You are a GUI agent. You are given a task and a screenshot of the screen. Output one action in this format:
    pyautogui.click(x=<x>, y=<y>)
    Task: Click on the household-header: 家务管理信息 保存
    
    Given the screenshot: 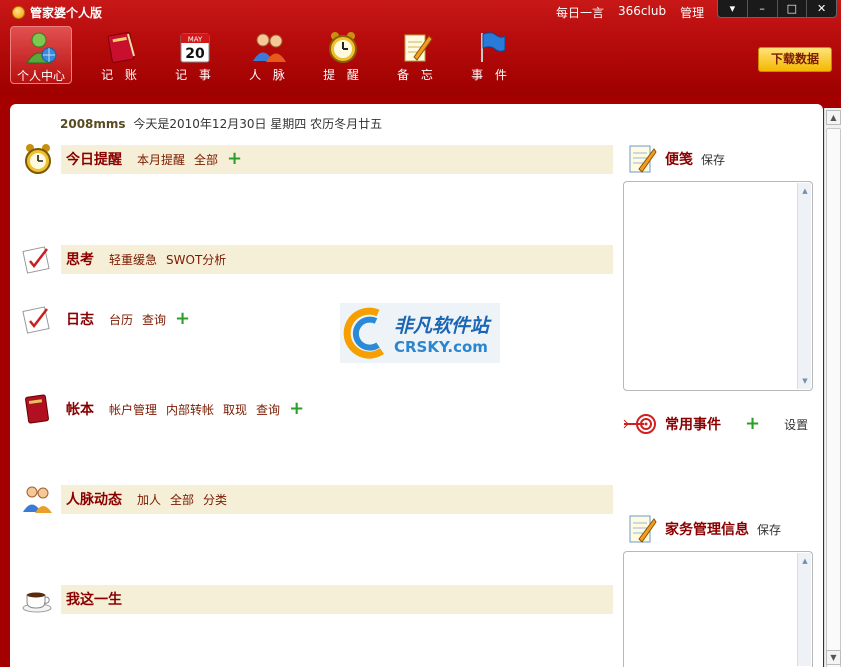 What is the action you would take?
    pyautogui.click(x=704, y=529)
    